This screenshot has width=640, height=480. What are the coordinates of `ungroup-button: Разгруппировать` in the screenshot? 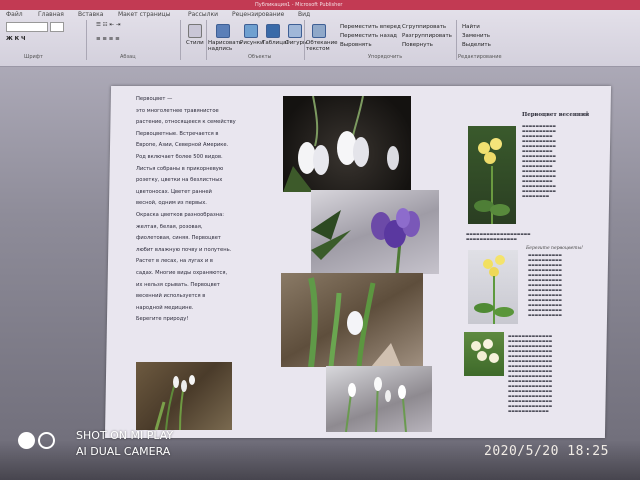 It's located at (427, 36).